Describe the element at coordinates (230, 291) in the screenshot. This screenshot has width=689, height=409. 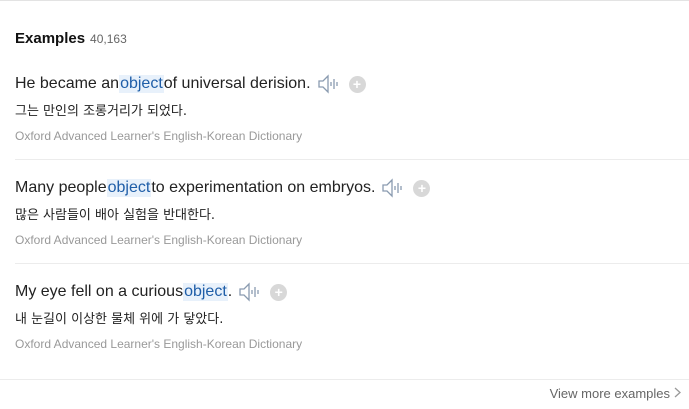
I see `sentence-text: .` at that location.